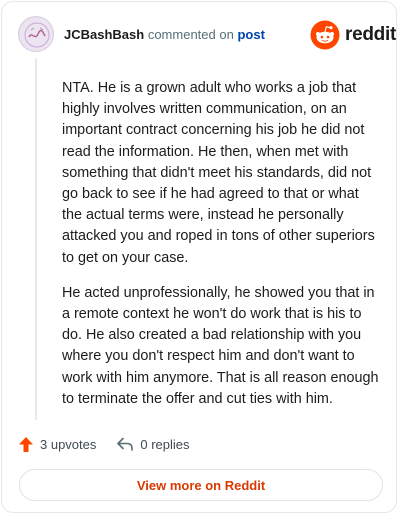  I want to click on reddit-logo: reddit, so click(353, 35).